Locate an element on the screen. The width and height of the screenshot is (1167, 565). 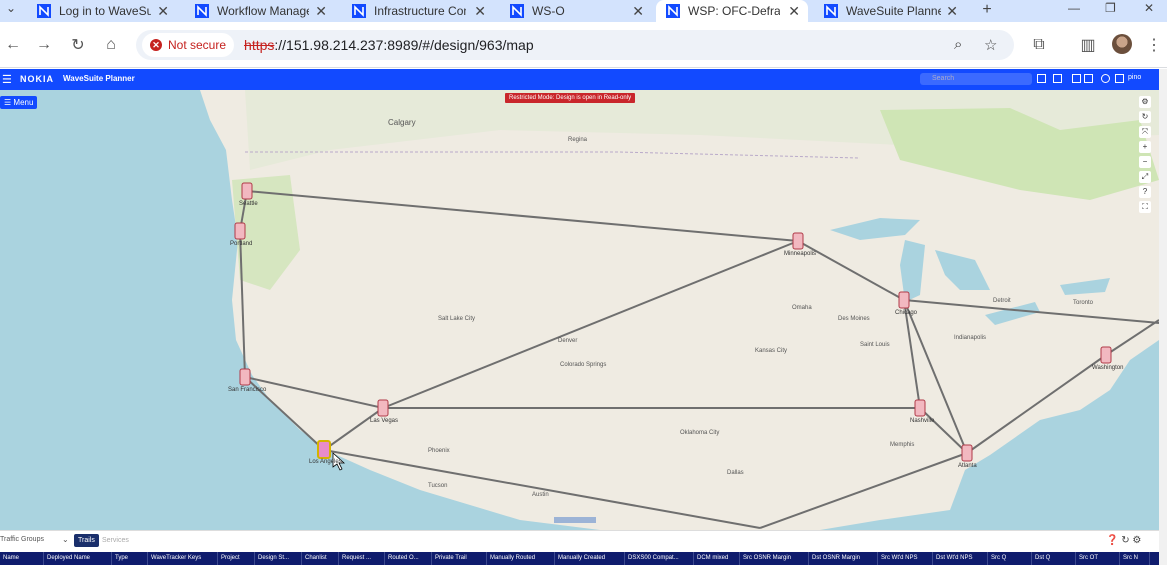
help-icon: ❓ is located at coordinates (1112, 540).